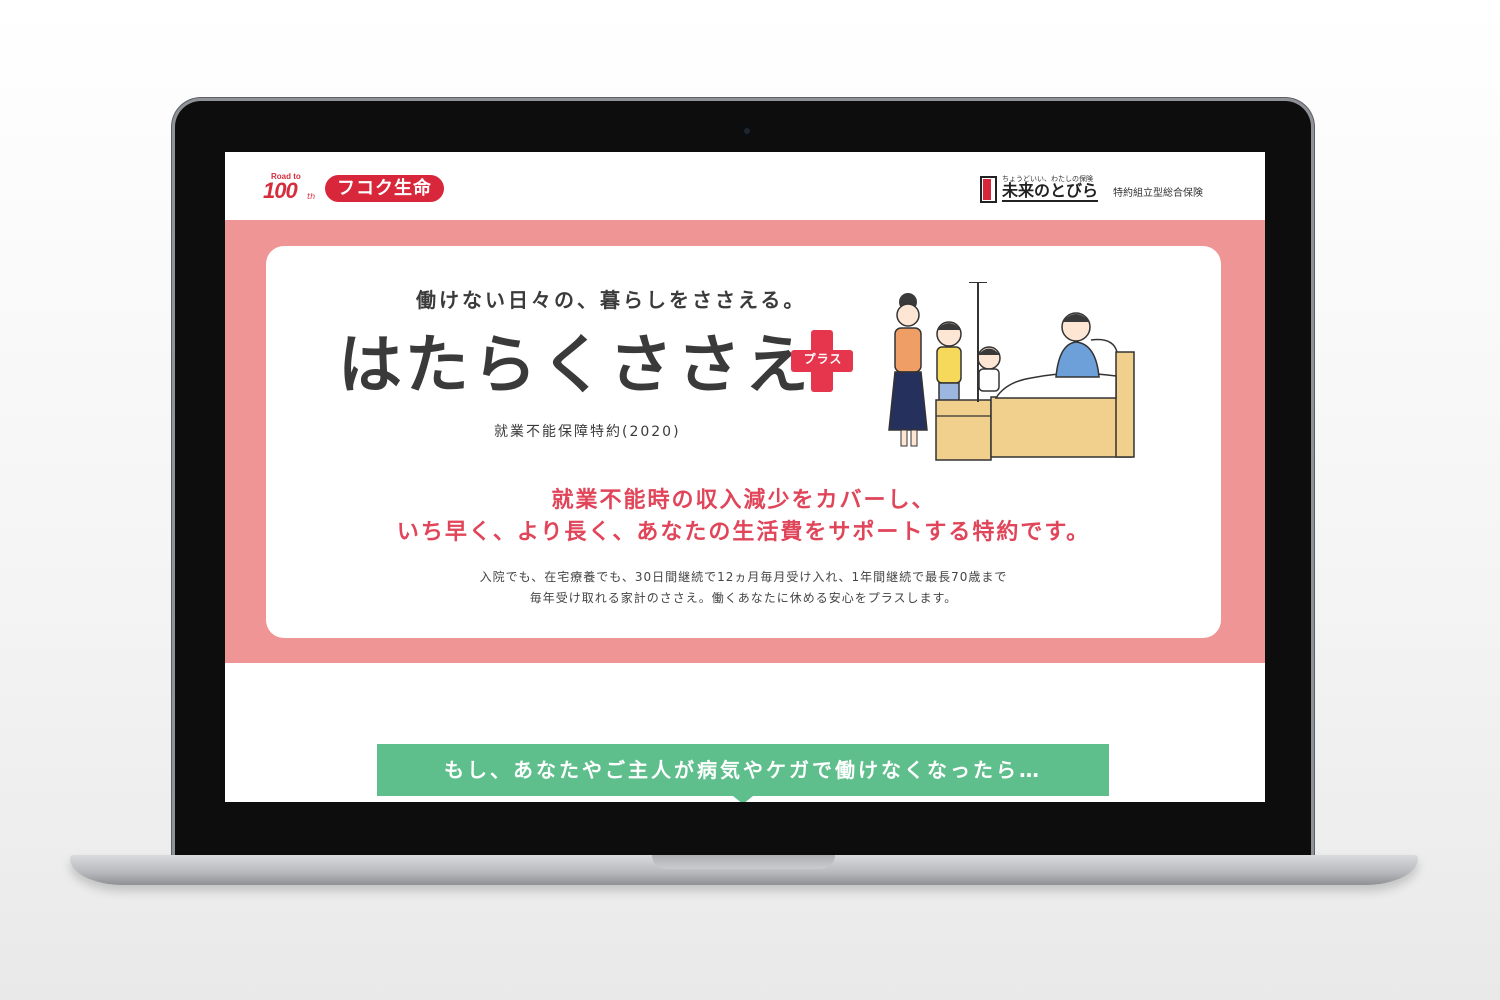 The image size is (1500, 1000). I want to click on road-to-100-logo: Road to 100 th, so click(289, 187).